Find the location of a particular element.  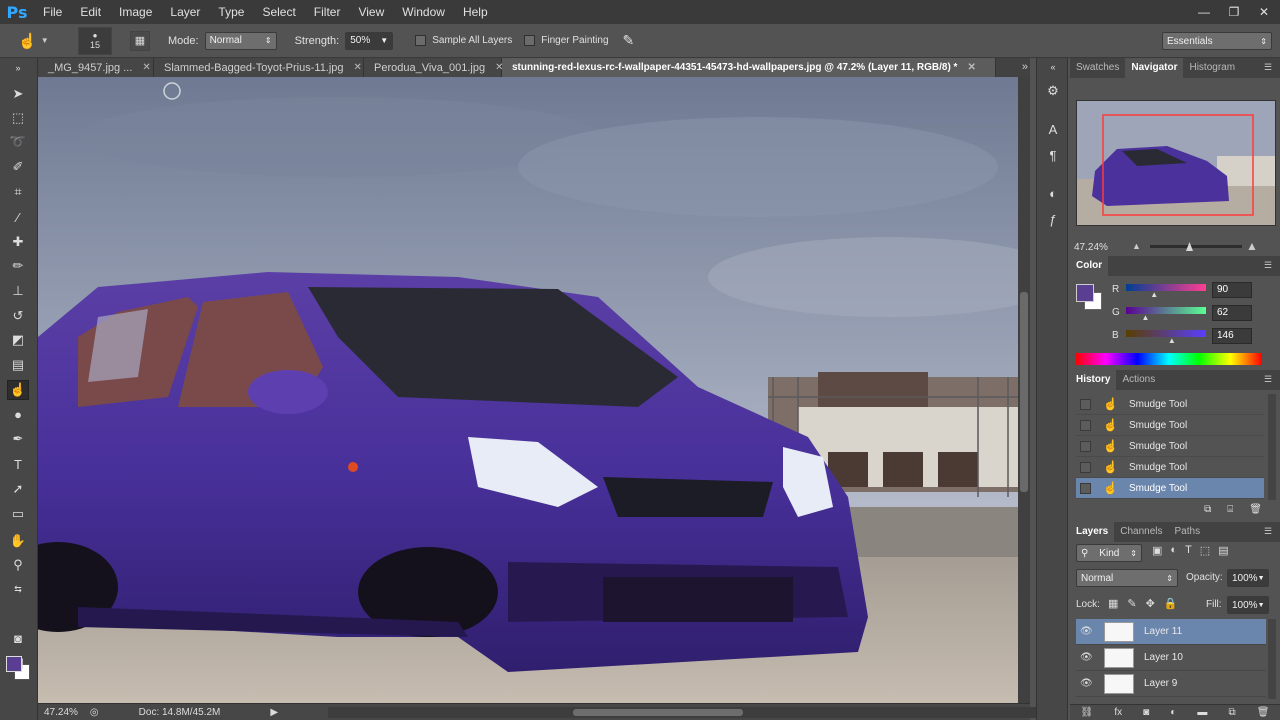

tab-navigator: Navigator is located at coordinates (1154, 68).